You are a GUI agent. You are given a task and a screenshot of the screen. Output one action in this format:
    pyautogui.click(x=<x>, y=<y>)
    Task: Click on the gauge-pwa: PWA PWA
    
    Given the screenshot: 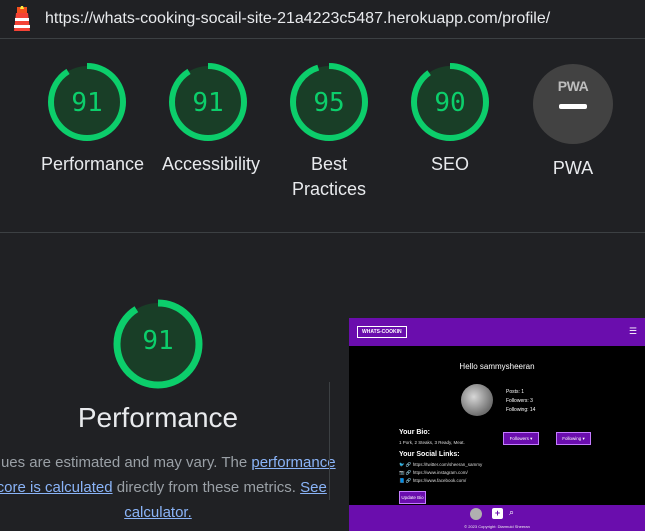 What is the action you would take?
    pyautogui.click(x=573, y=122)
    